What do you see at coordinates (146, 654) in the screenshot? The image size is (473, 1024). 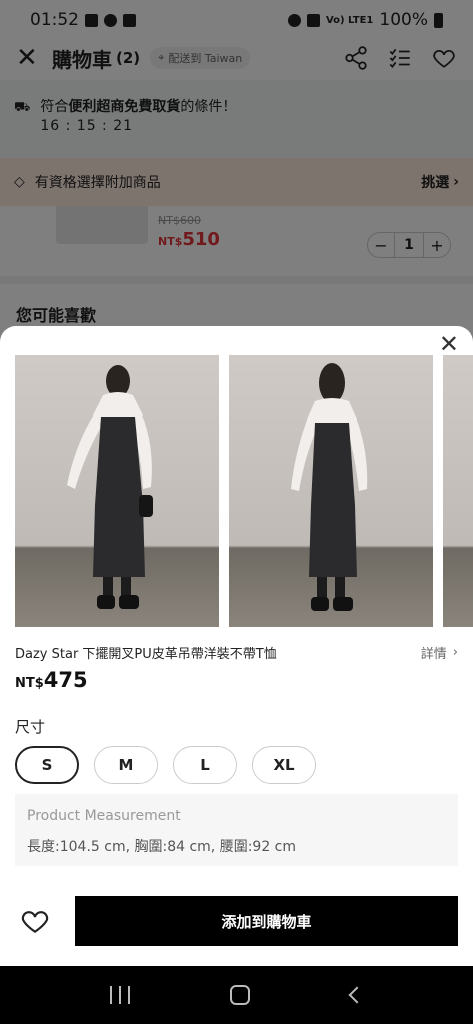 I see `product-name: Dazy Star 下擺開叉PU皮革吊帶洋裝不帶T恤` at bounding box center [146, 654].